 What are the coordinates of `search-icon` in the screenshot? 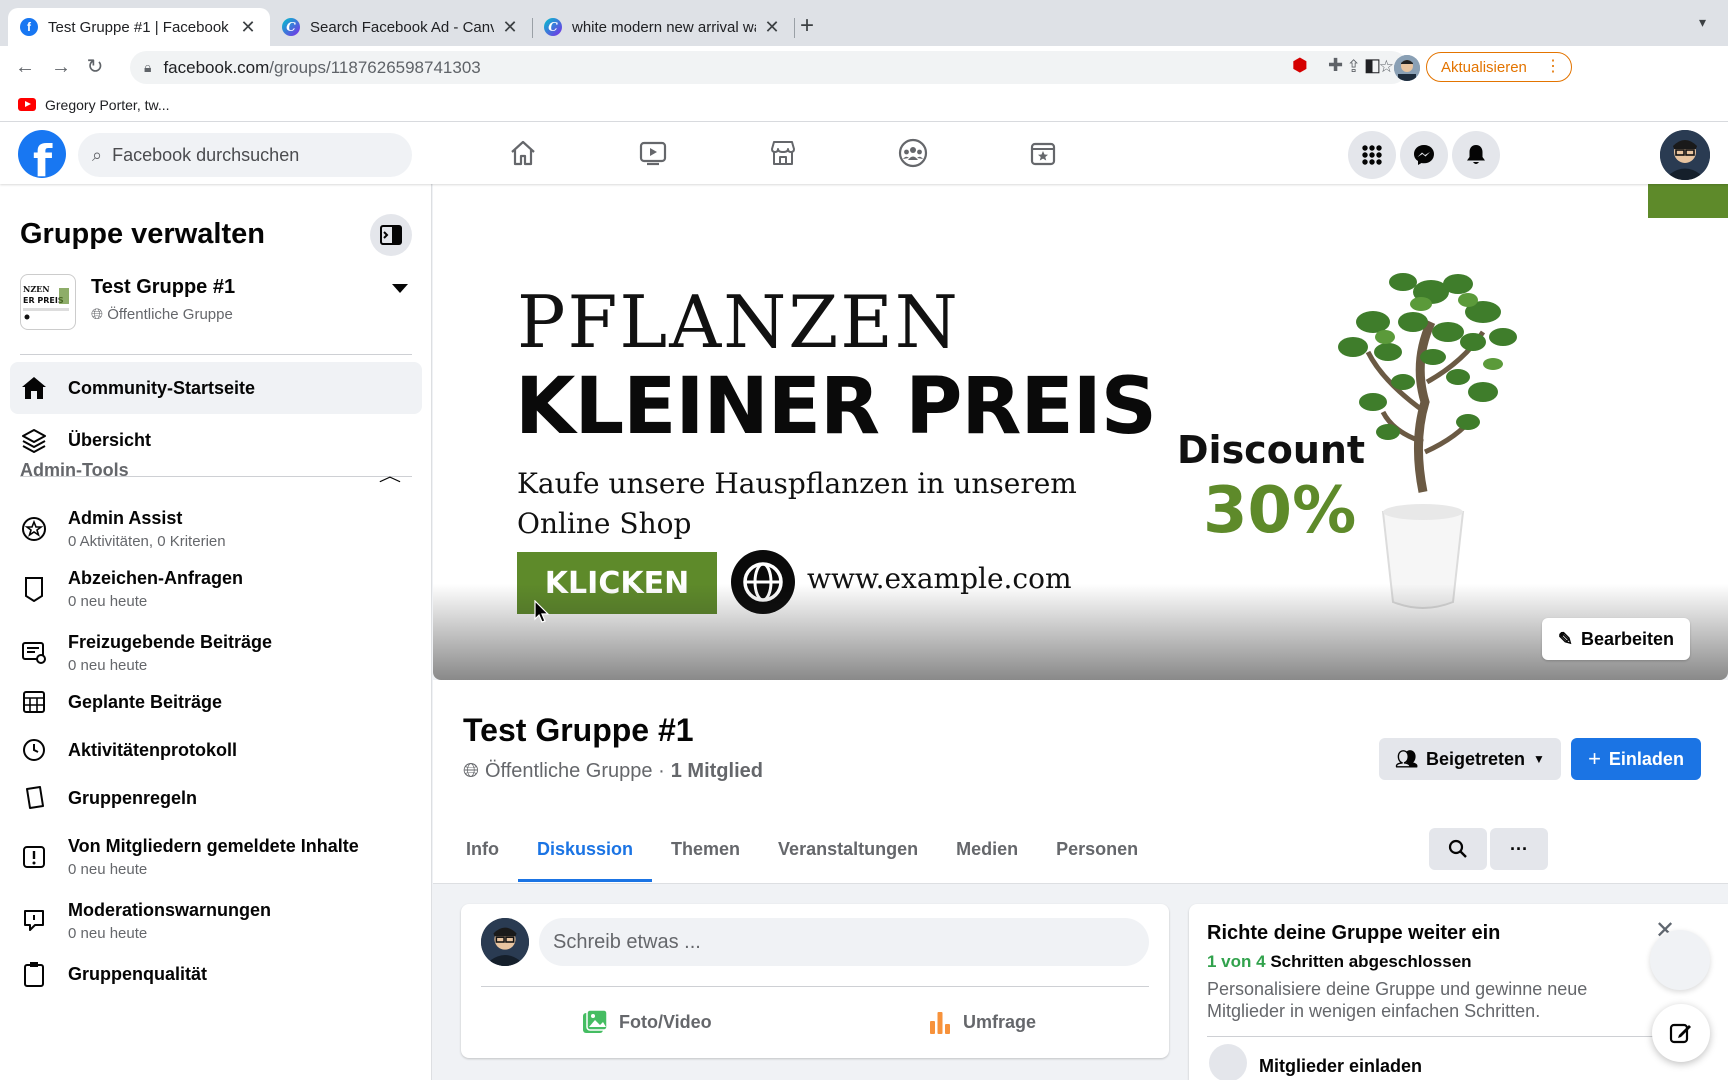 It's located at (1457, 848).